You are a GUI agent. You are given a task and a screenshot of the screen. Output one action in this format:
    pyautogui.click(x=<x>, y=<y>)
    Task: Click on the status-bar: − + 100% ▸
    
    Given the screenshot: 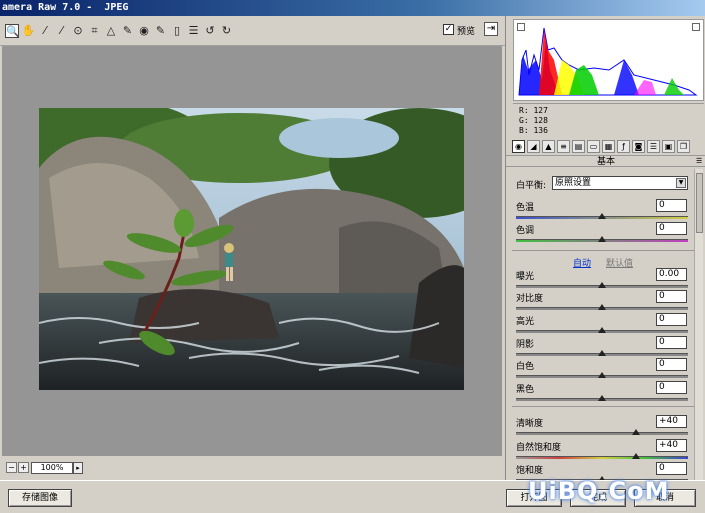 What is the action you would take?
    pyautogui.click(x=252, y=468)
    